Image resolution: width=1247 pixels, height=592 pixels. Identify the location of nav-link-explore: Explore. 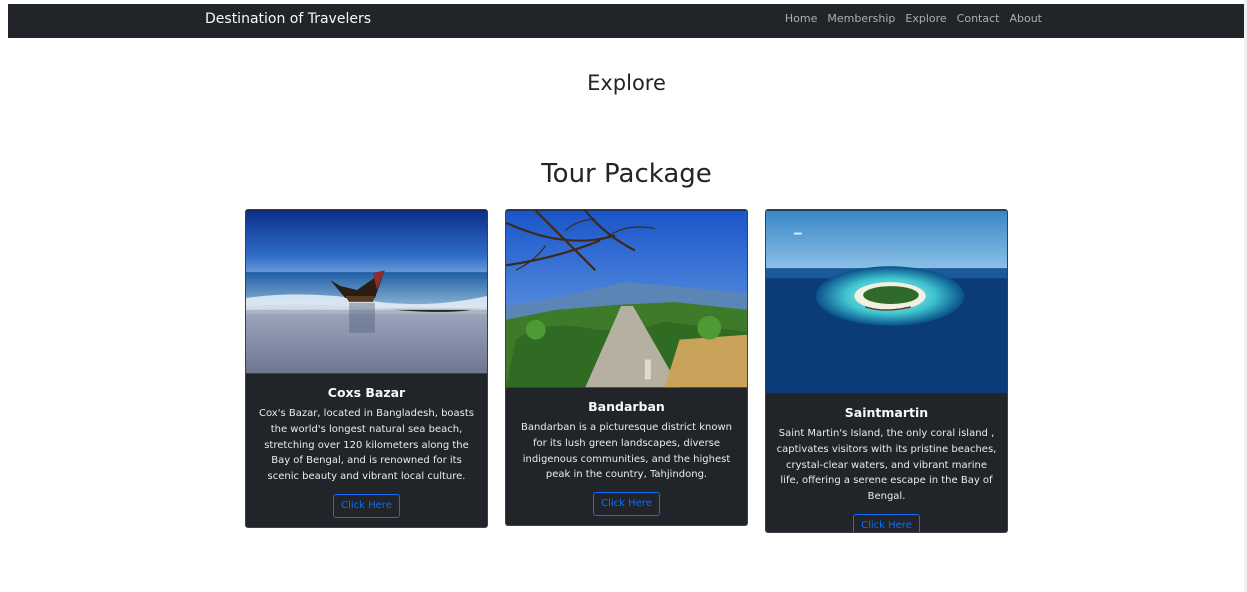
(925, 19).